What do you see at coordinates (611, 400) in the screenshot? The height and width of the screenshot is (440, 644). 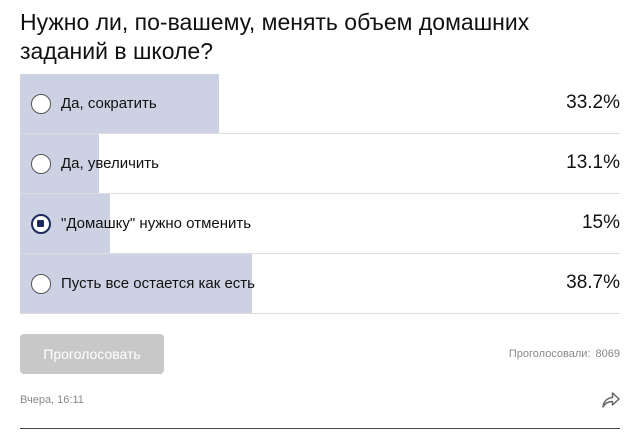 I see `share-icon` at bounding box center [611, 400].